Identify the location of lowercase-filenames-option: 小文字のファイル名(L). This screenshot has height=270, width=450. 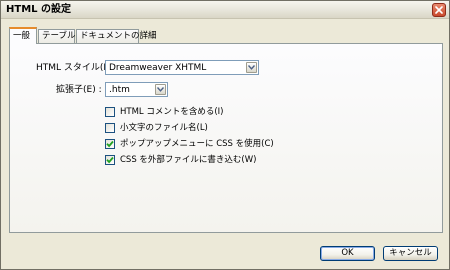
(170, 128).